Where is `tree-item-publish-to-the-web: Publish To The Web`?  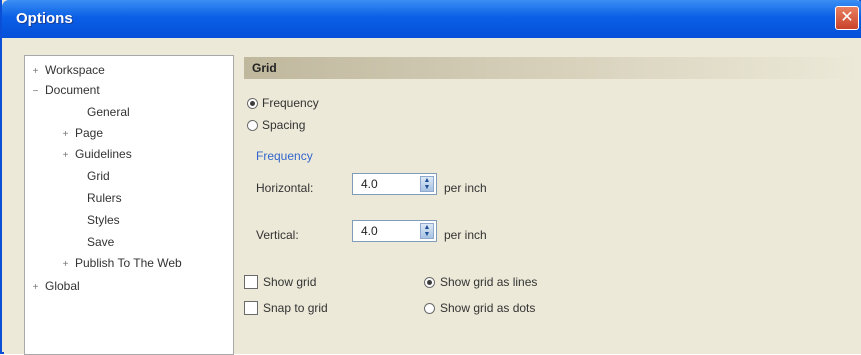
tree-item-publish-to-the-web: Publish To The Web is located at coordinates (128, 263).